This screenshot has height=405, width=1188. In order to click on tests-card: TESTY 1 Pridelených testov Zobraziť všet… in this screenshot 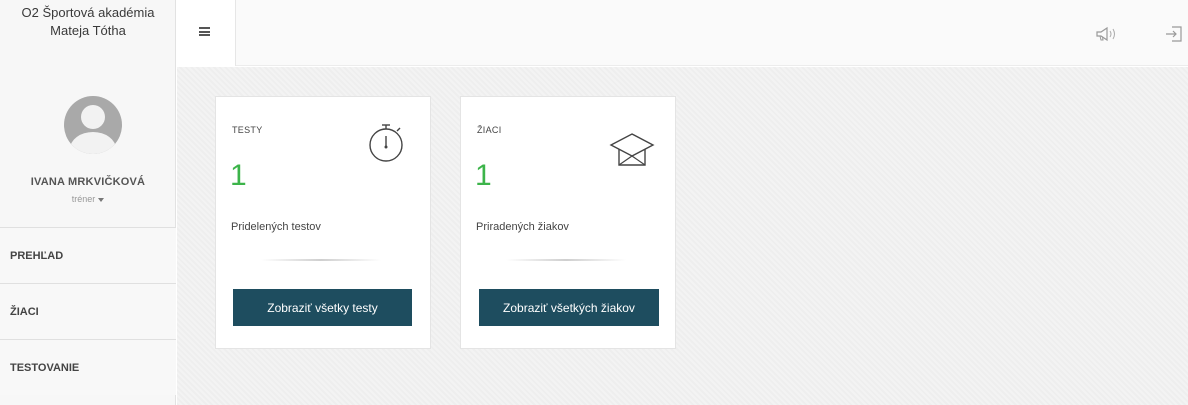, I will do `click(323, 222)`.